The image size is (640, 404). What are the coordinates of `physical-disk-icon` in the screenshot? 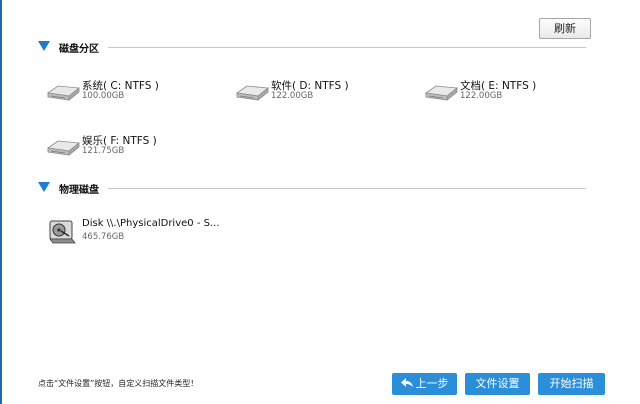 It's located at (62, 232).